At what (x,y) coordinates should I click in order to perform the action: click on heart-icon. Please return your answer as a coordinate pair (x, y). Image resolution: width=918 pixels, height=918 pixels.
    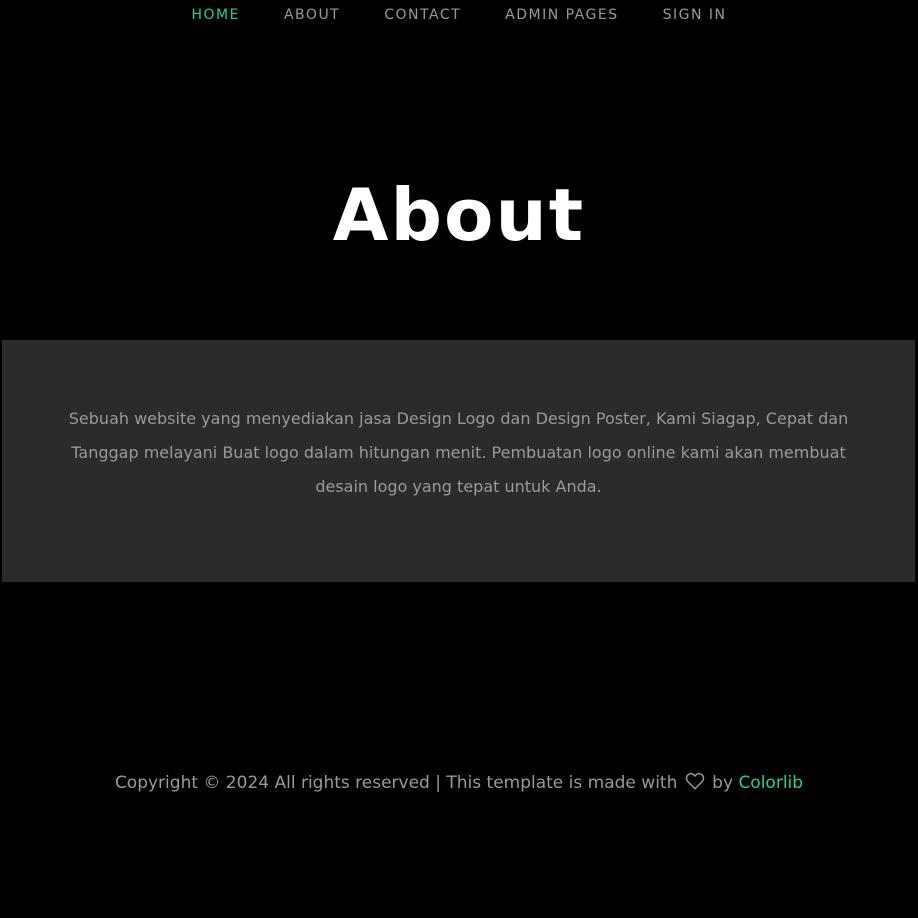
    Looking at the image, I should click on (695, 783).